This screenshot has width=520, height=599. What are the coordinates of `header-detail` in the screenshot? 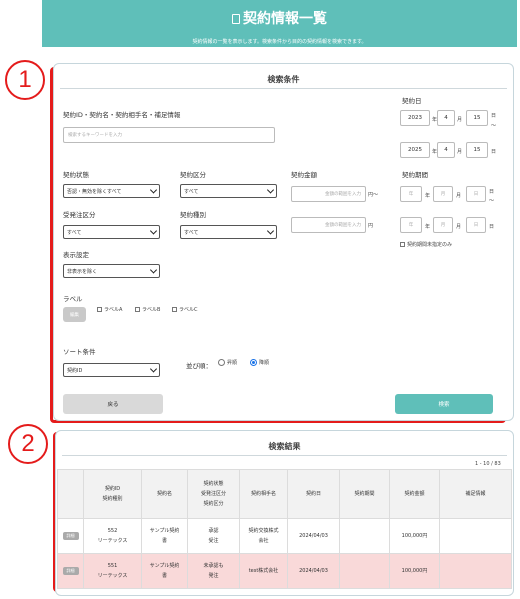 It's located at (70, 494).